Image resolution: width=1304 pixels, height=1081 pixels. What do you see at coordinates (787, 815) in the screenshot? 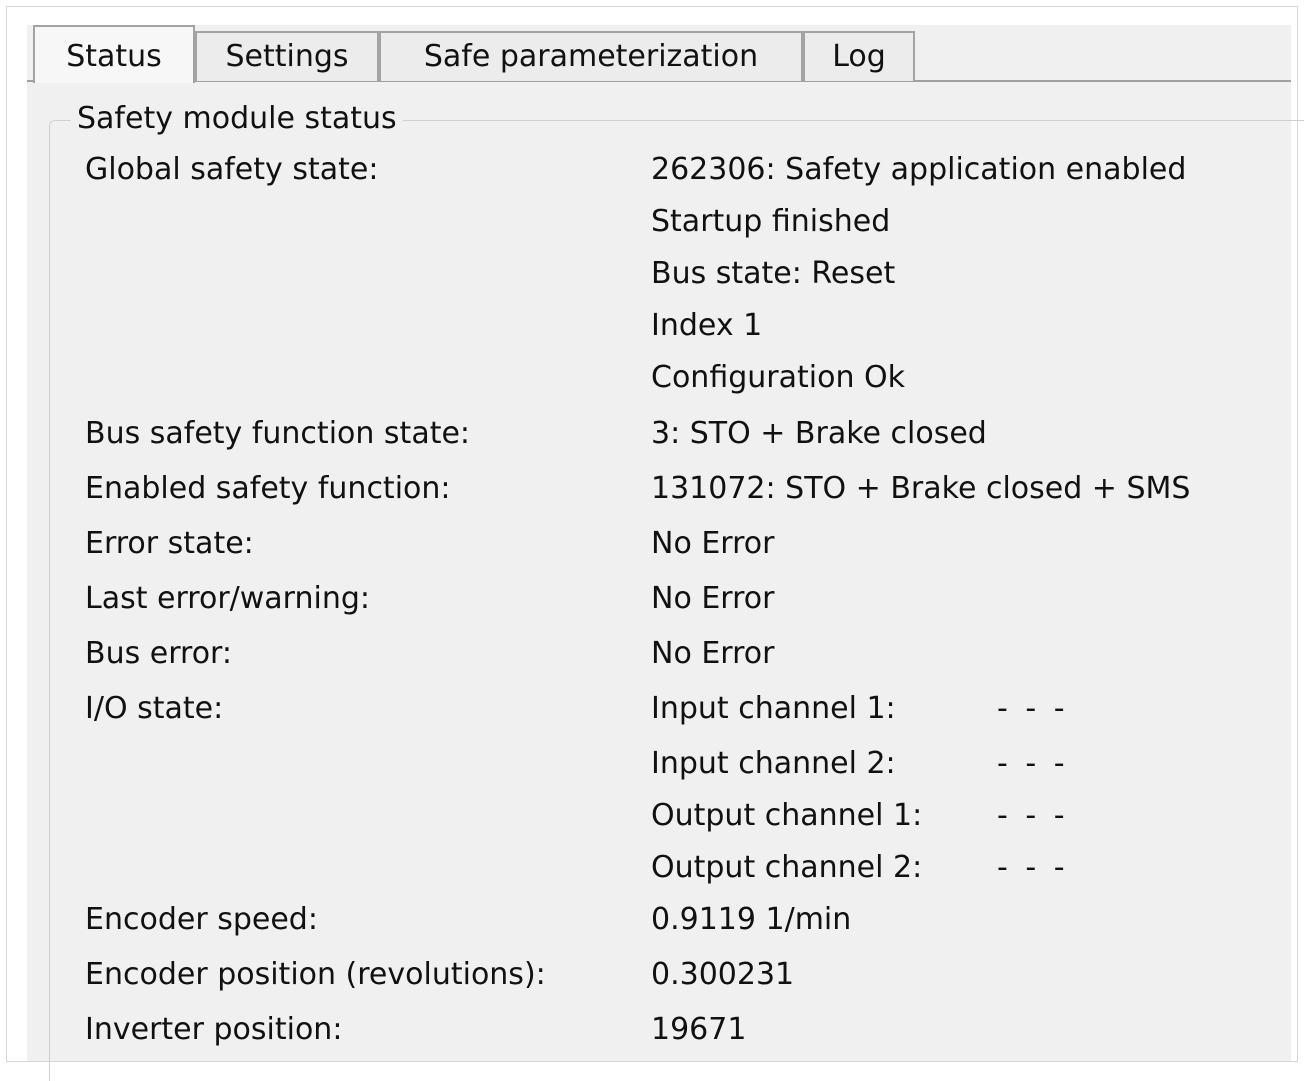
I see `output-channel-1-label: Output channel 1:` at bounding box center [787, 815].